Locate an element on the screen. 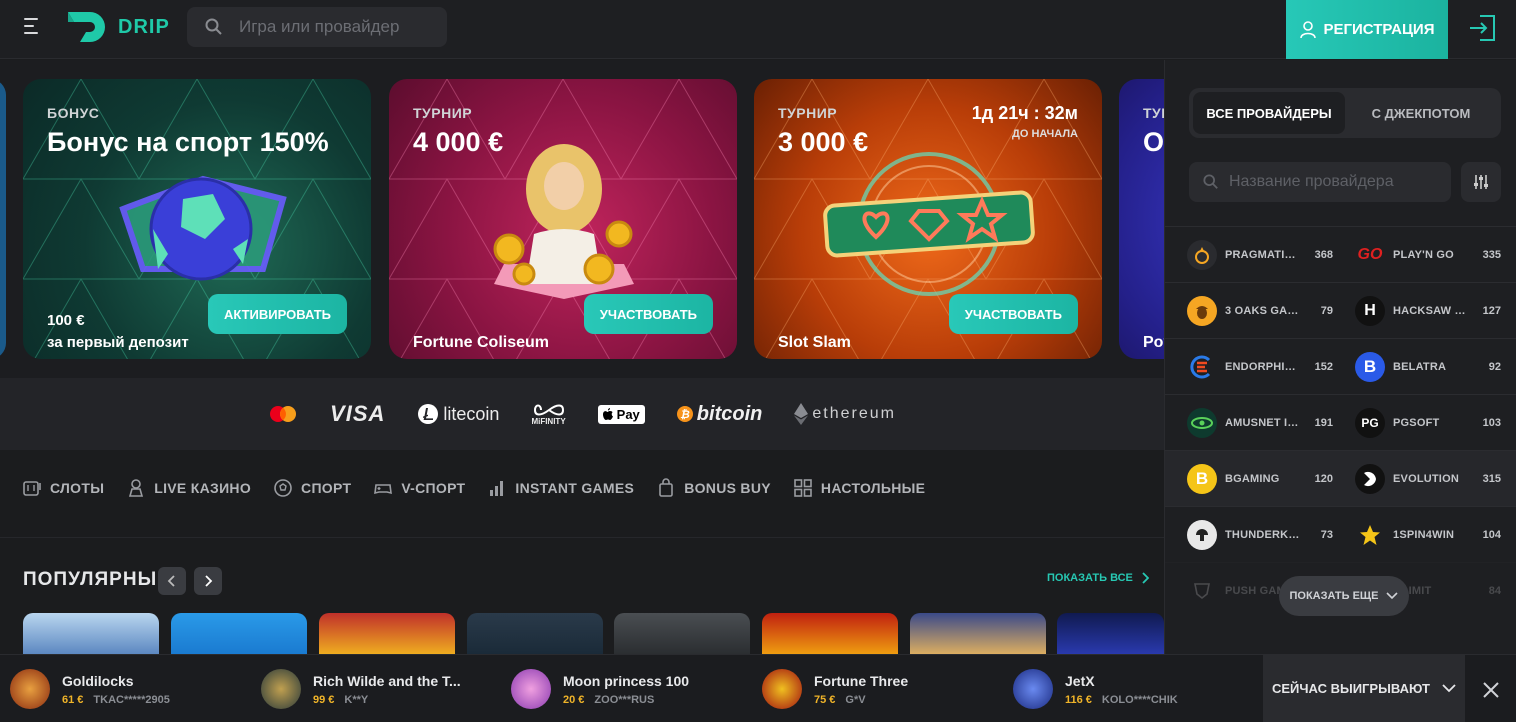 The image size is (1516, 722). filter-button is located at coordinates (1481, 182).